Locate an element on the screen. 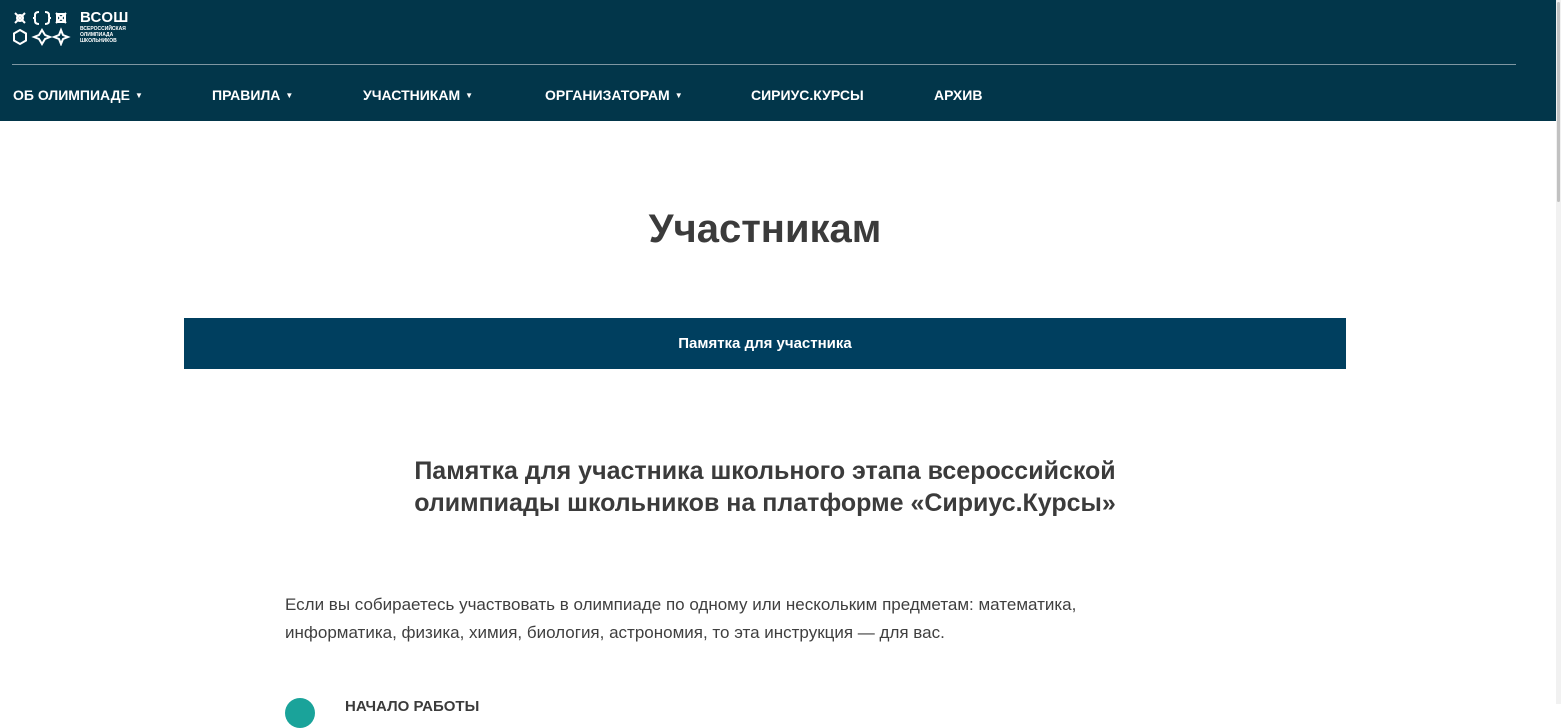 The image size is (1561, 728). nav-item-label: СИРИУС.КУРСЫ is located at coordinates (807, 95).